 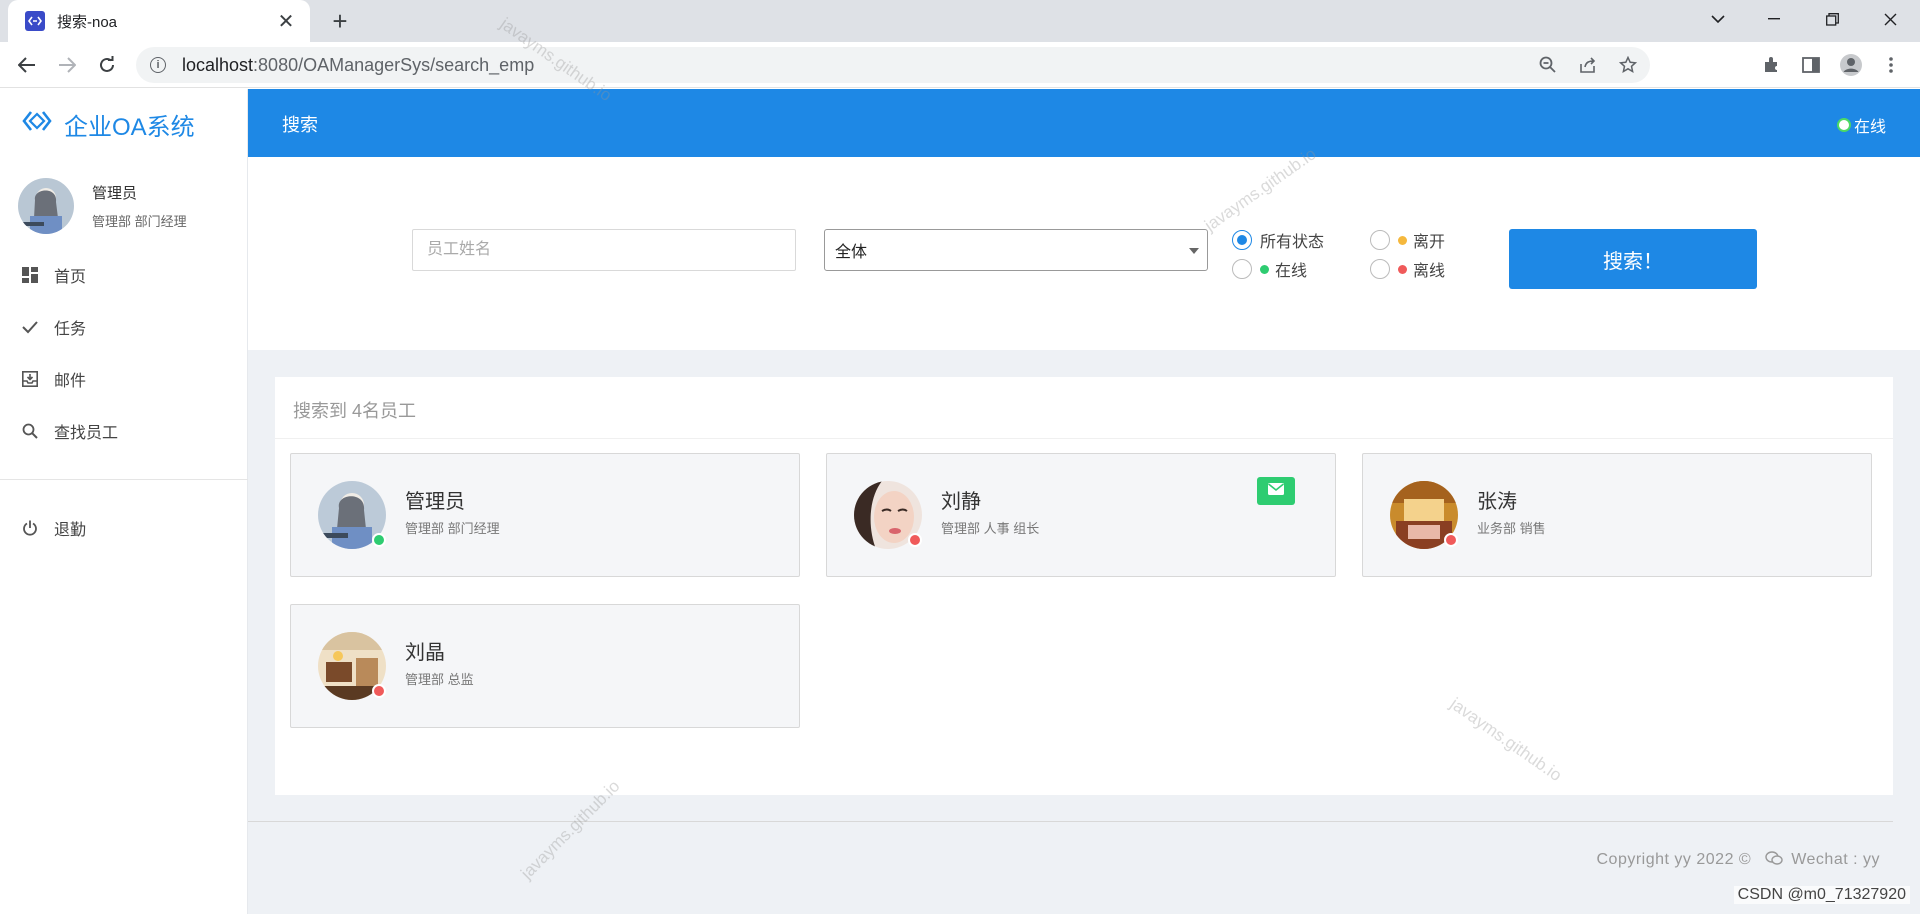 I want to click on tab-title: 搜索-noa, so click(x=87, y=22).